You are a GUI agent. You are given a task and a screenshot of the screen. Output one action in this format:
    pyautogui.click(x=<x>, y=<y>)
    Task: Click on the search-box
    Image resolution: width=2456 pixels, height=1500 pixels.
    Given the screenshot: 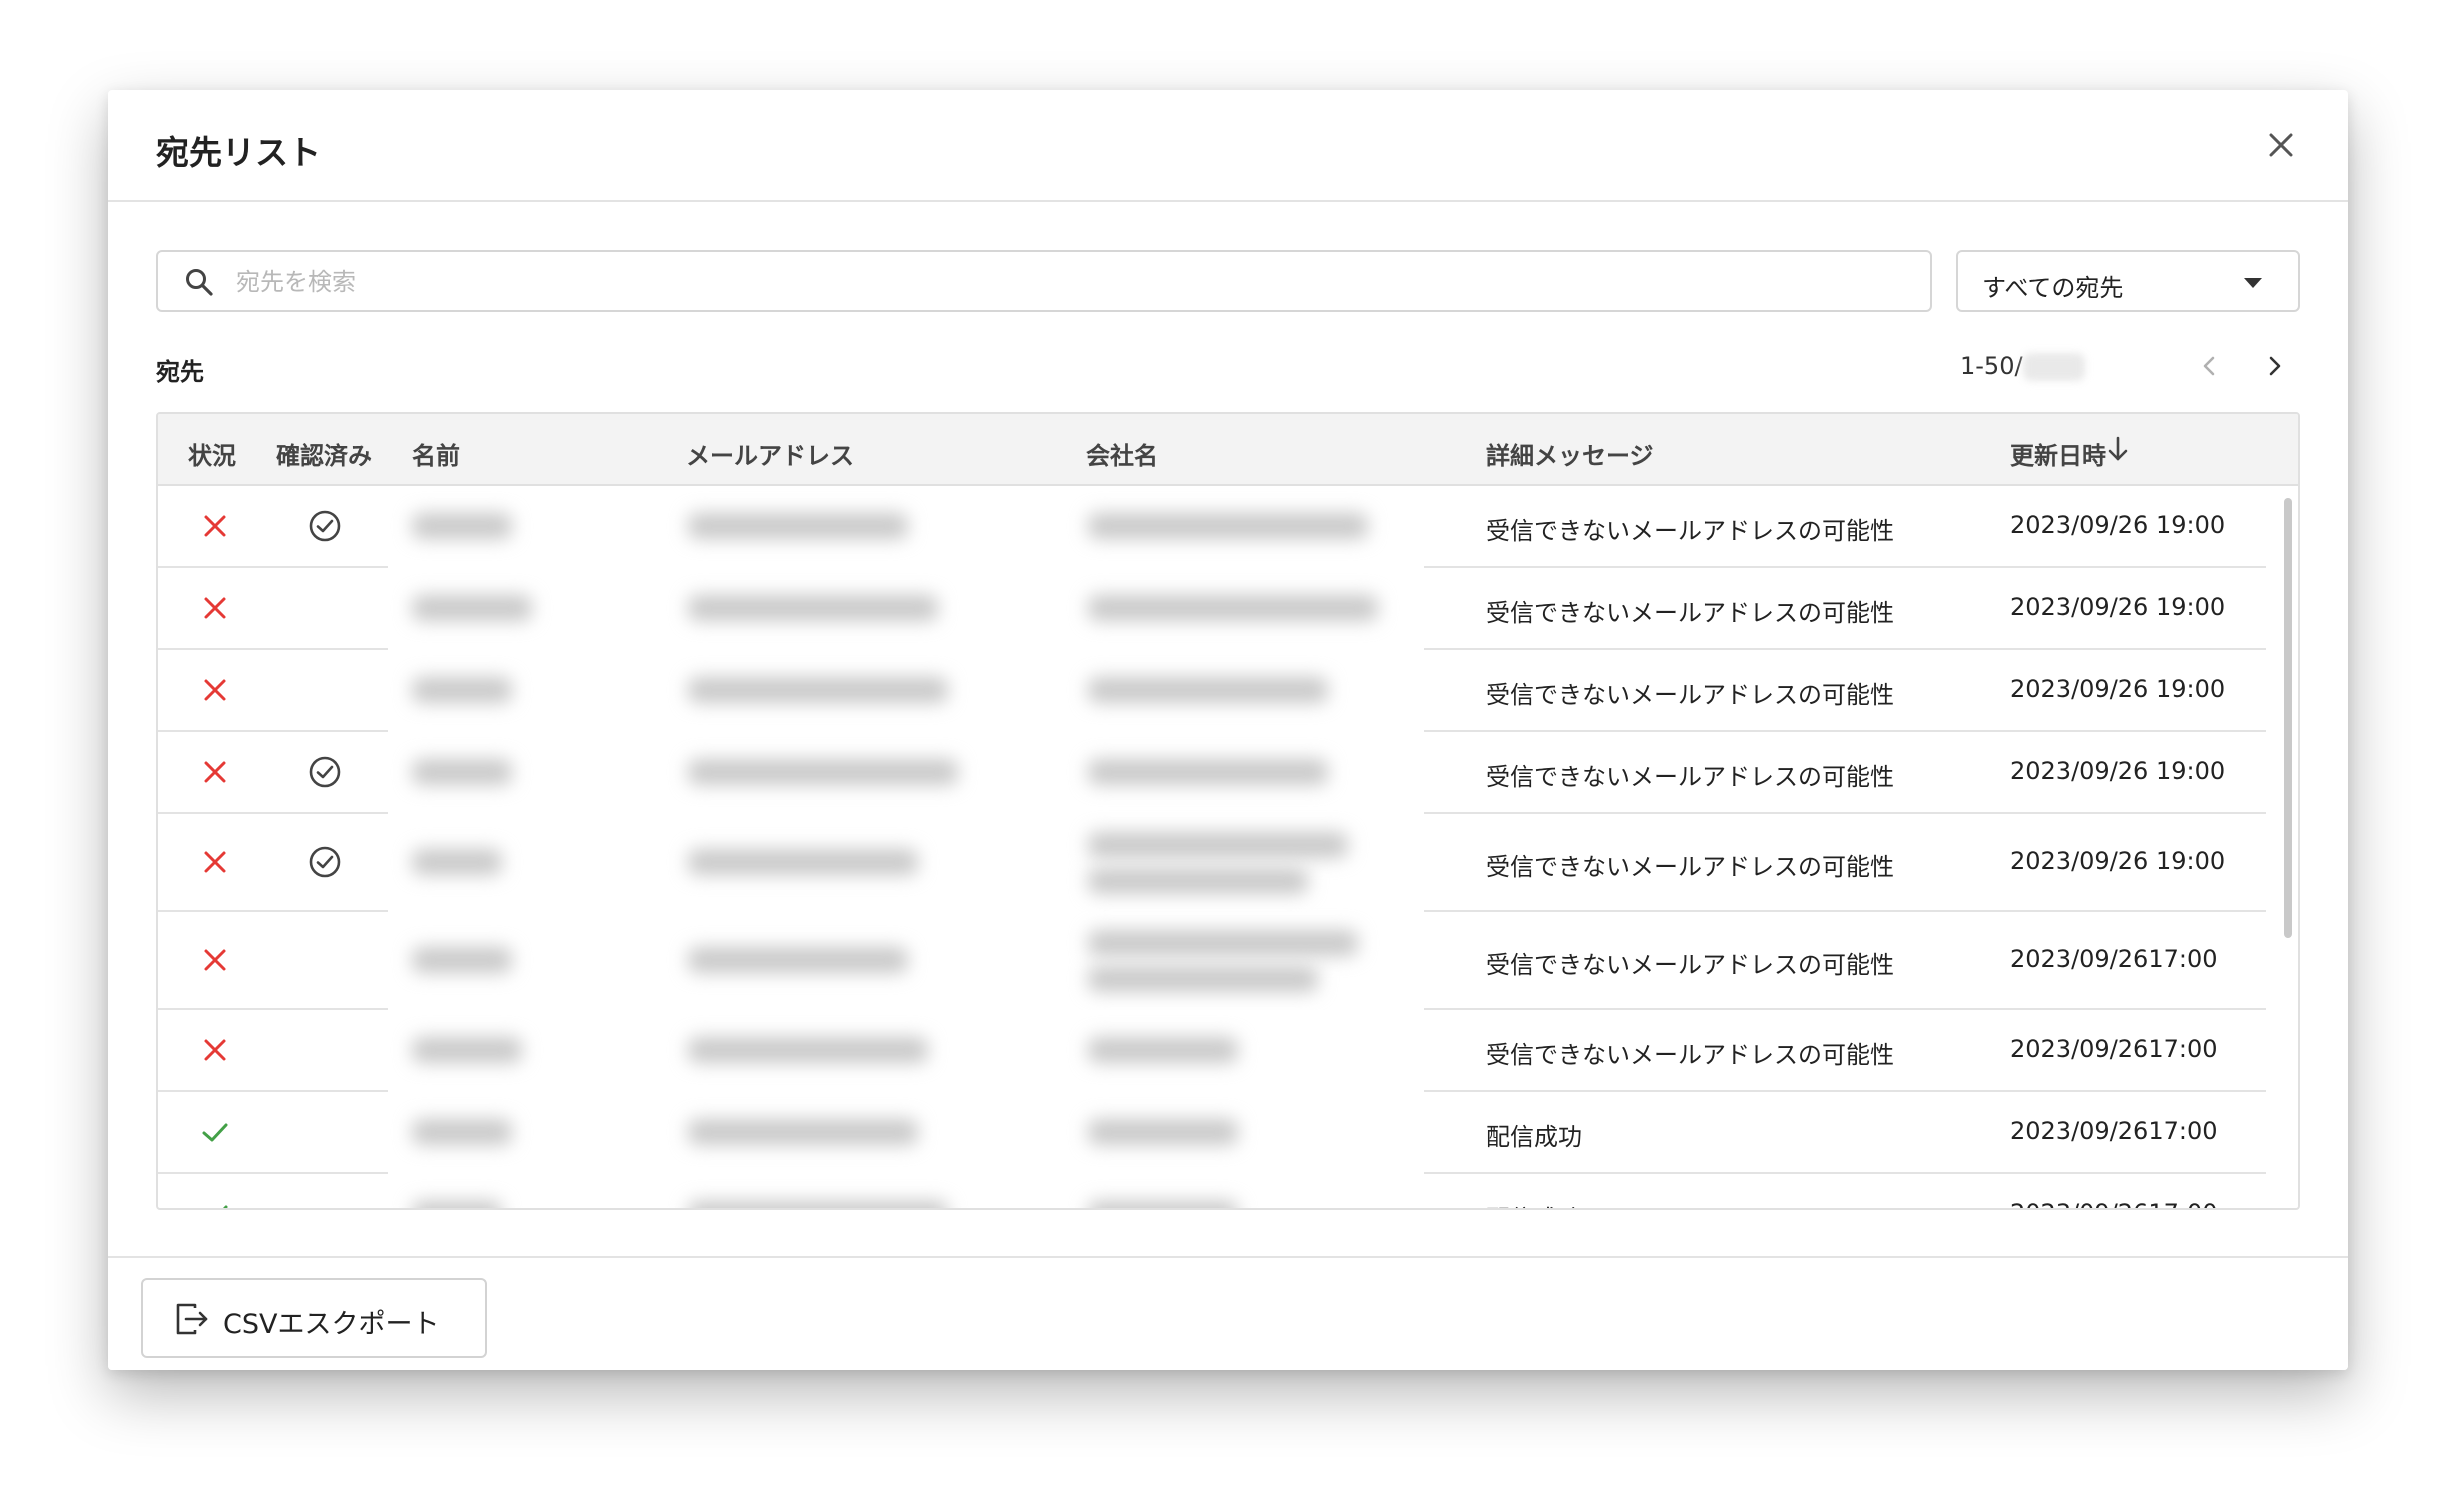 What is the action you would take?
    pyautogui.click(x=1044, y=281)
    